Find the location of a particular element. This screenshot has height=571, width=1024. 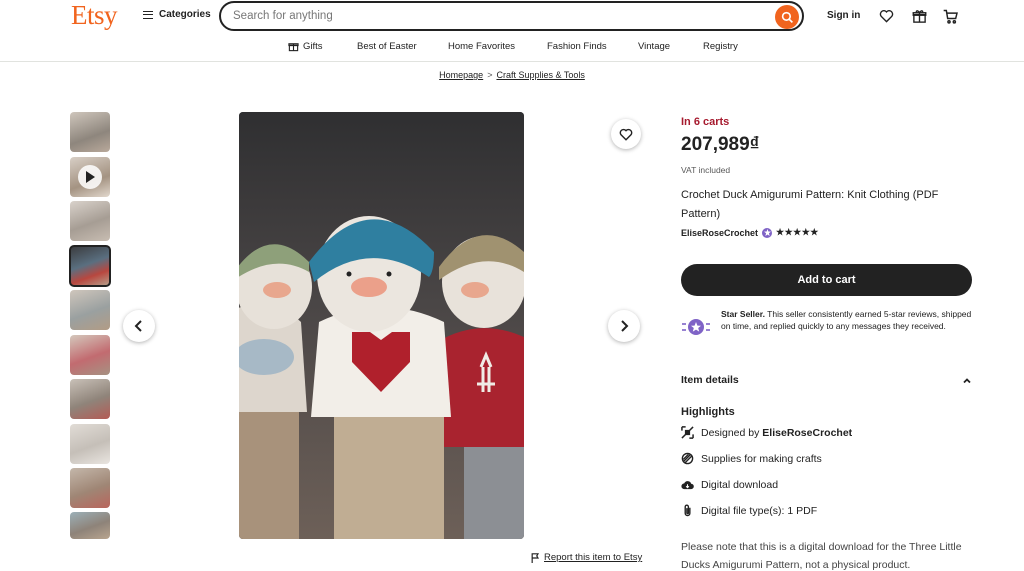

previous-image-button is located at coordinates (139, 326).